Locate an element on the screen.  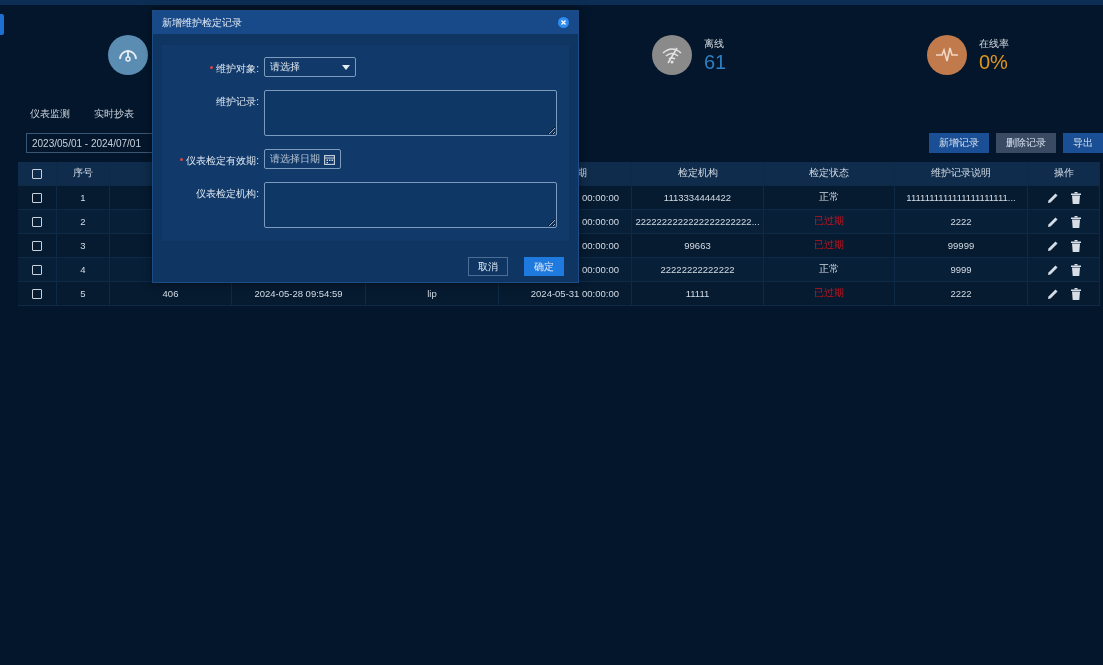
select-field: 请选择 is located at coordinates (310, 67).